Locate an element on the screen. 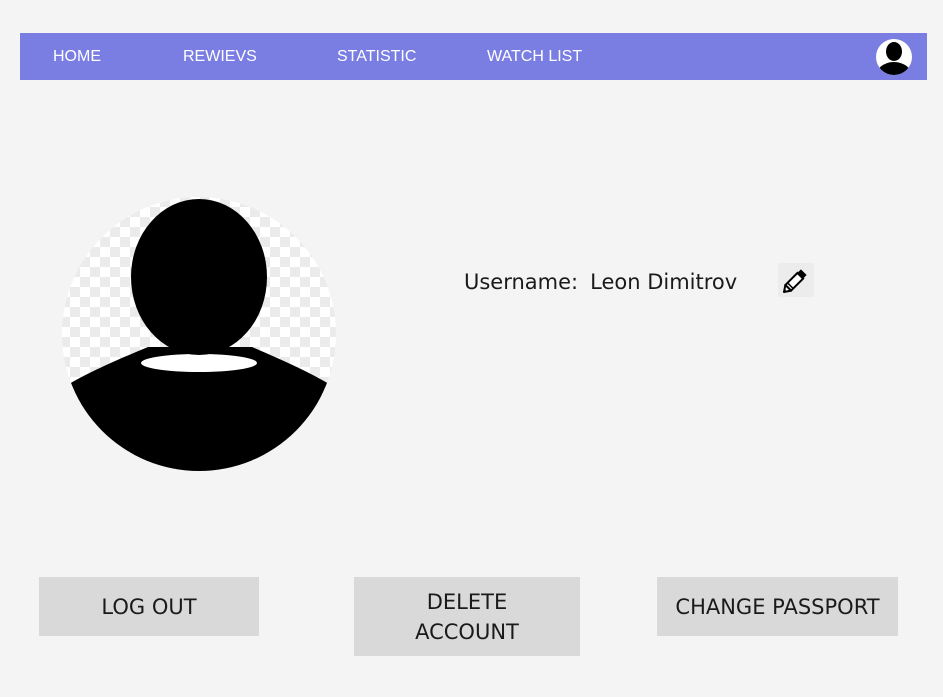 Image resolution: width=943 pixels, height=697 pixels. delete-account-label-line2: ACCOUNT is located at coordinates (467, 631).